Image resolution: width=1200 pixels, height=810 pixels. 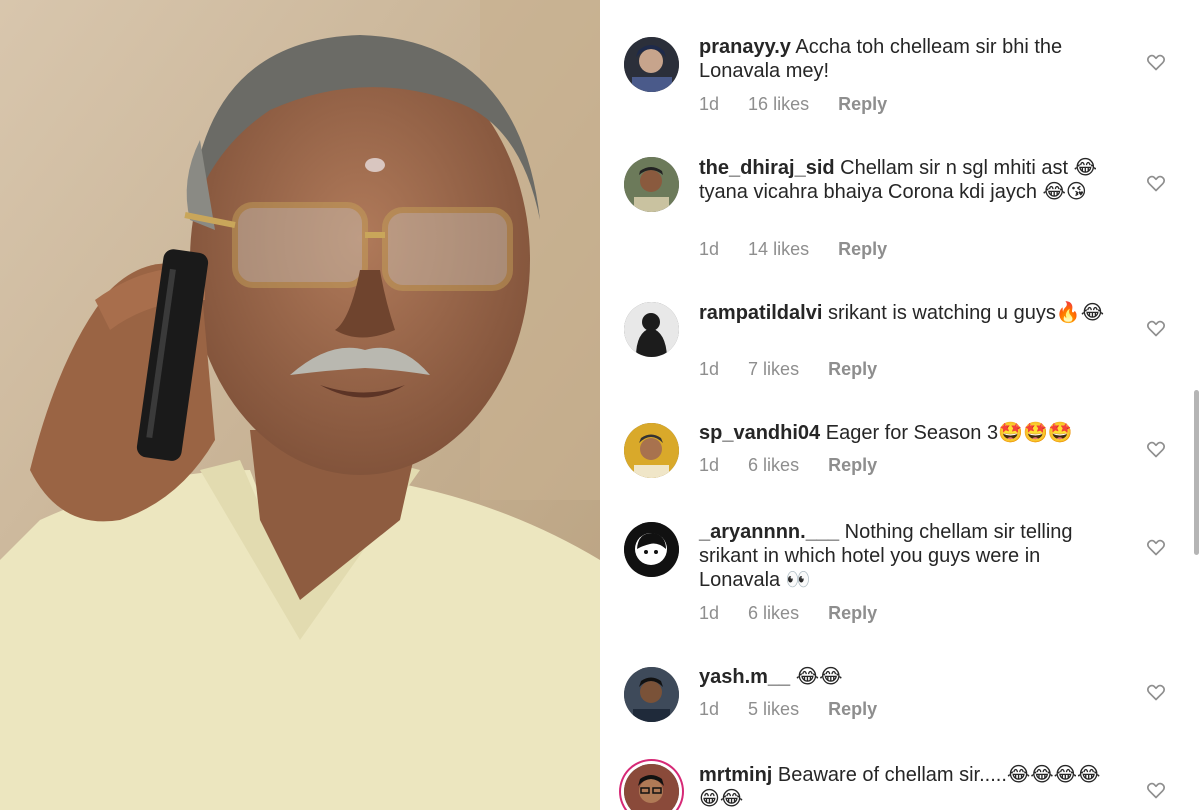 I want to click on comment-text: sp_vandhi04 Eager for Season 3🤩🤩🤩, so click(x=909, y=433).